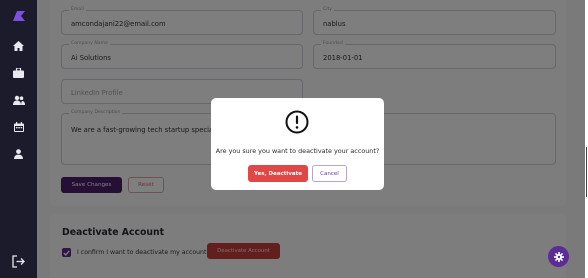  Describe the element at coordinates (18, 261) in the screenshot. I see `logout-icon` at that location.